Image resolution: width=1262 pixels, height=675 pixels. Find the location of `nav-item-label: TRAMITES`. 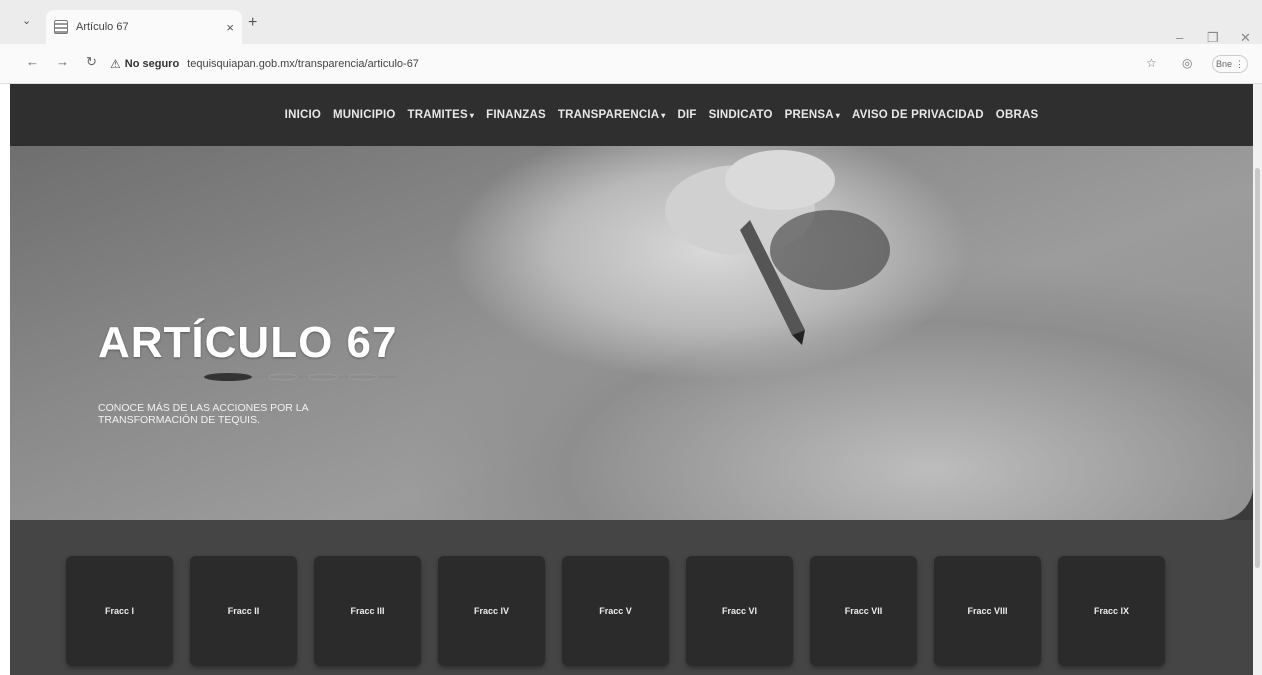

nav-item-label: TRAMITES is located at coordinates (437, 115).